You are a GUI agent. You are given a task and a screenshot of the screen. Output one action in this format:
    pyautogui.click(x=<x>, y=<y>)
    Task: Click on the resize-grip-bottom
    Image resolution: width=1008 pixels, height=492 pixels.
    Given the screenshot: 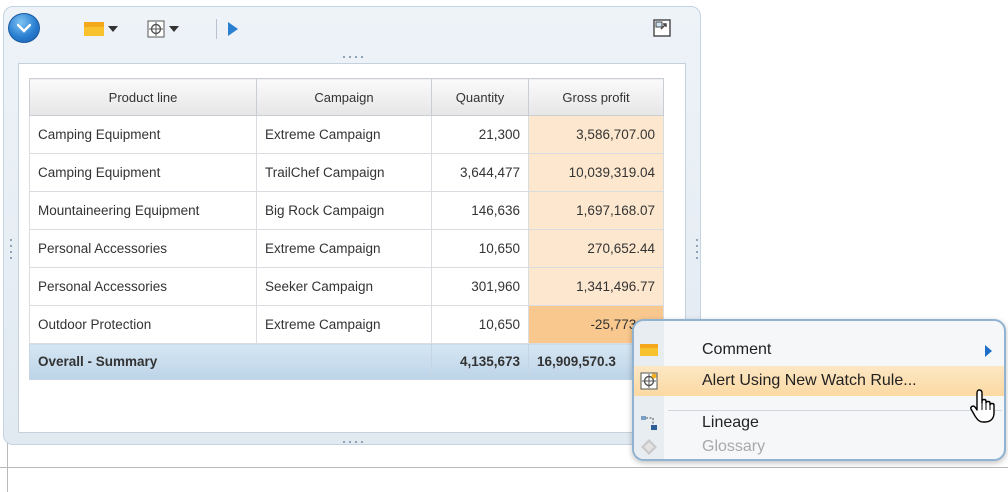 What is the action you would take?
    pyautogui.click(x=354, y=442)
    